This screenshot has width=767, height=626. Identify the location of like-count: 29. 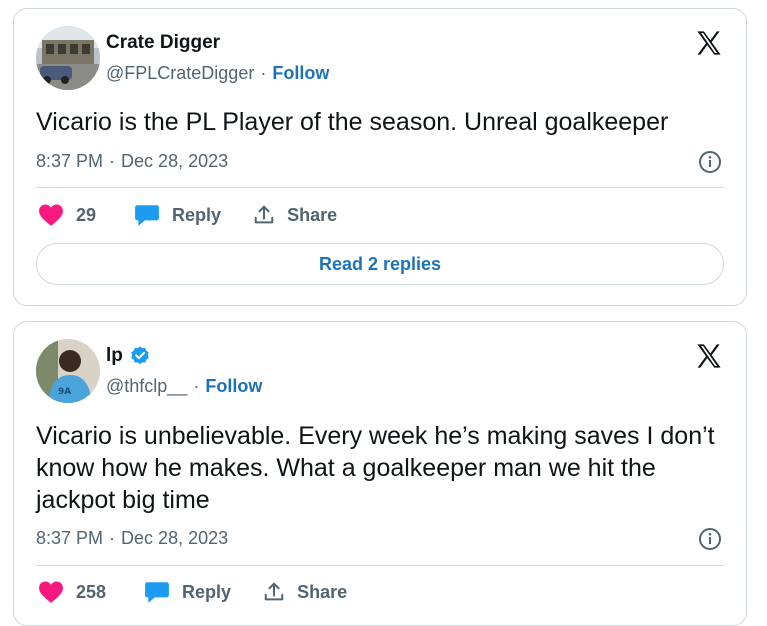
(86, 214).